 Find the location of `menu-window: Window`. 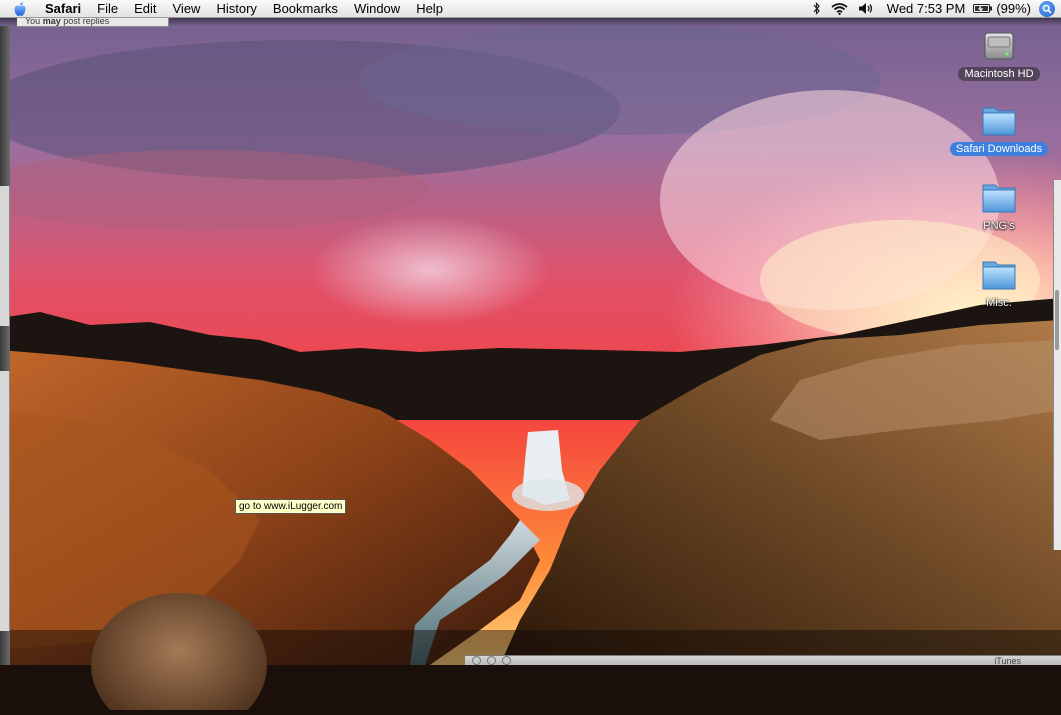

menu-window: Window is located at coordinates (377, 8).